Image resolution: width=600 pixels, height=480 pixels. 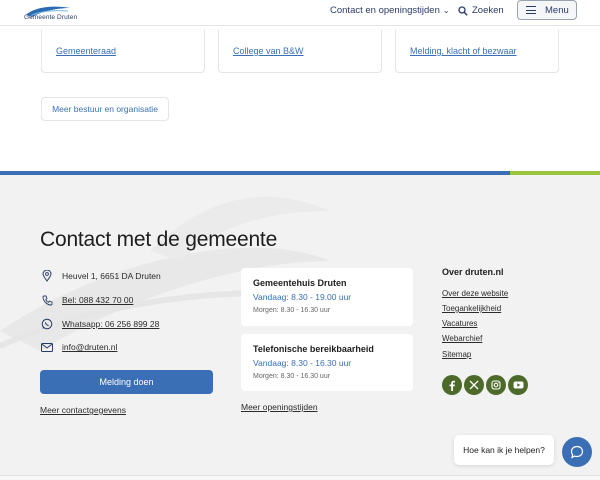 I want to click on card-link-gemeenteraad: Gemeenteraad, so click(x=86, y=51).